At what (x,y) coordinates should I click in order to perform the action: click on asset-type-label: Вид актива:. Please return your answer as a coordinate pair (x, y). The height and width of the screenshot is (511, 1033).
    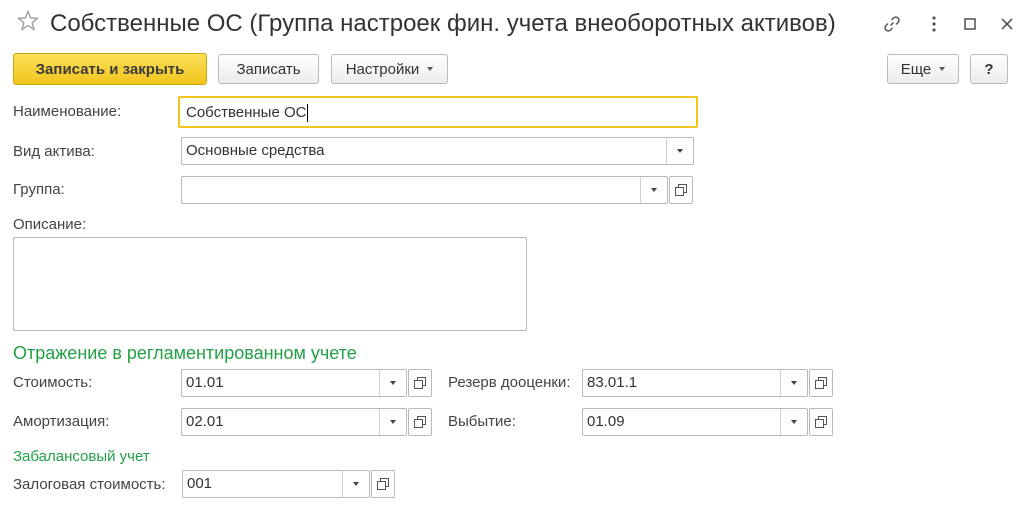
    Looking at the image, I should click on (54, 151).